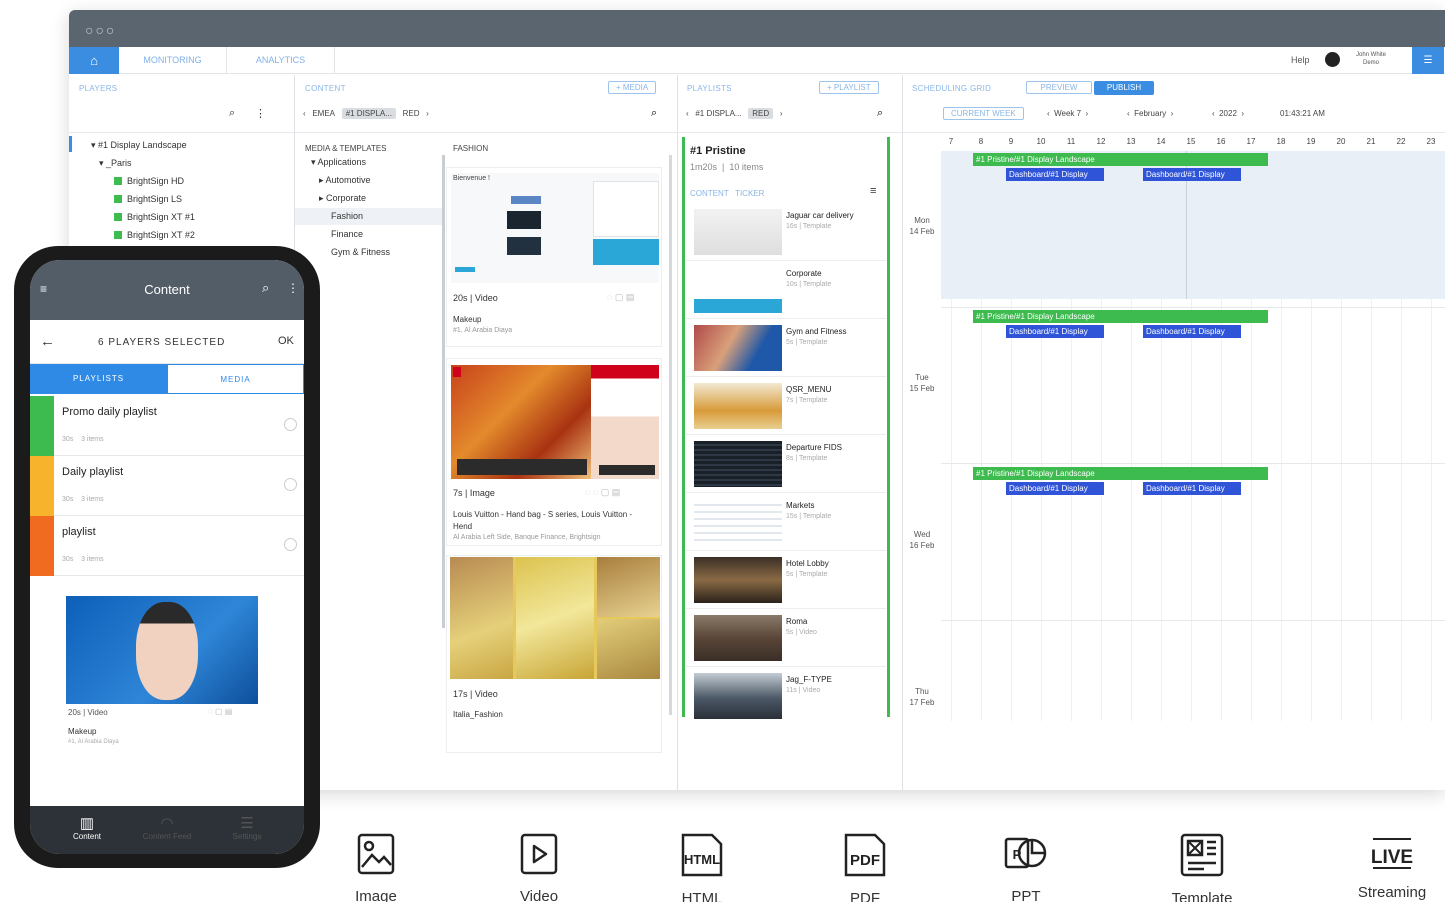  What do you see at coordinates (816, 331) in the screenshot?
I see `item-title: Gym and Fitness` at bounding box center [816, 331].